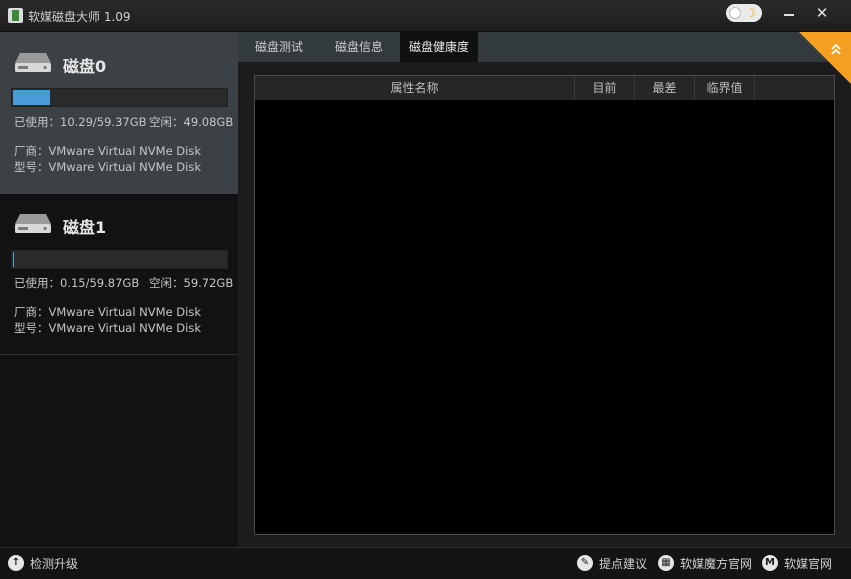  I want to click on tab-bar: 磁盘测试 磁盘信息 磁盘健康度, so click(544, 58).